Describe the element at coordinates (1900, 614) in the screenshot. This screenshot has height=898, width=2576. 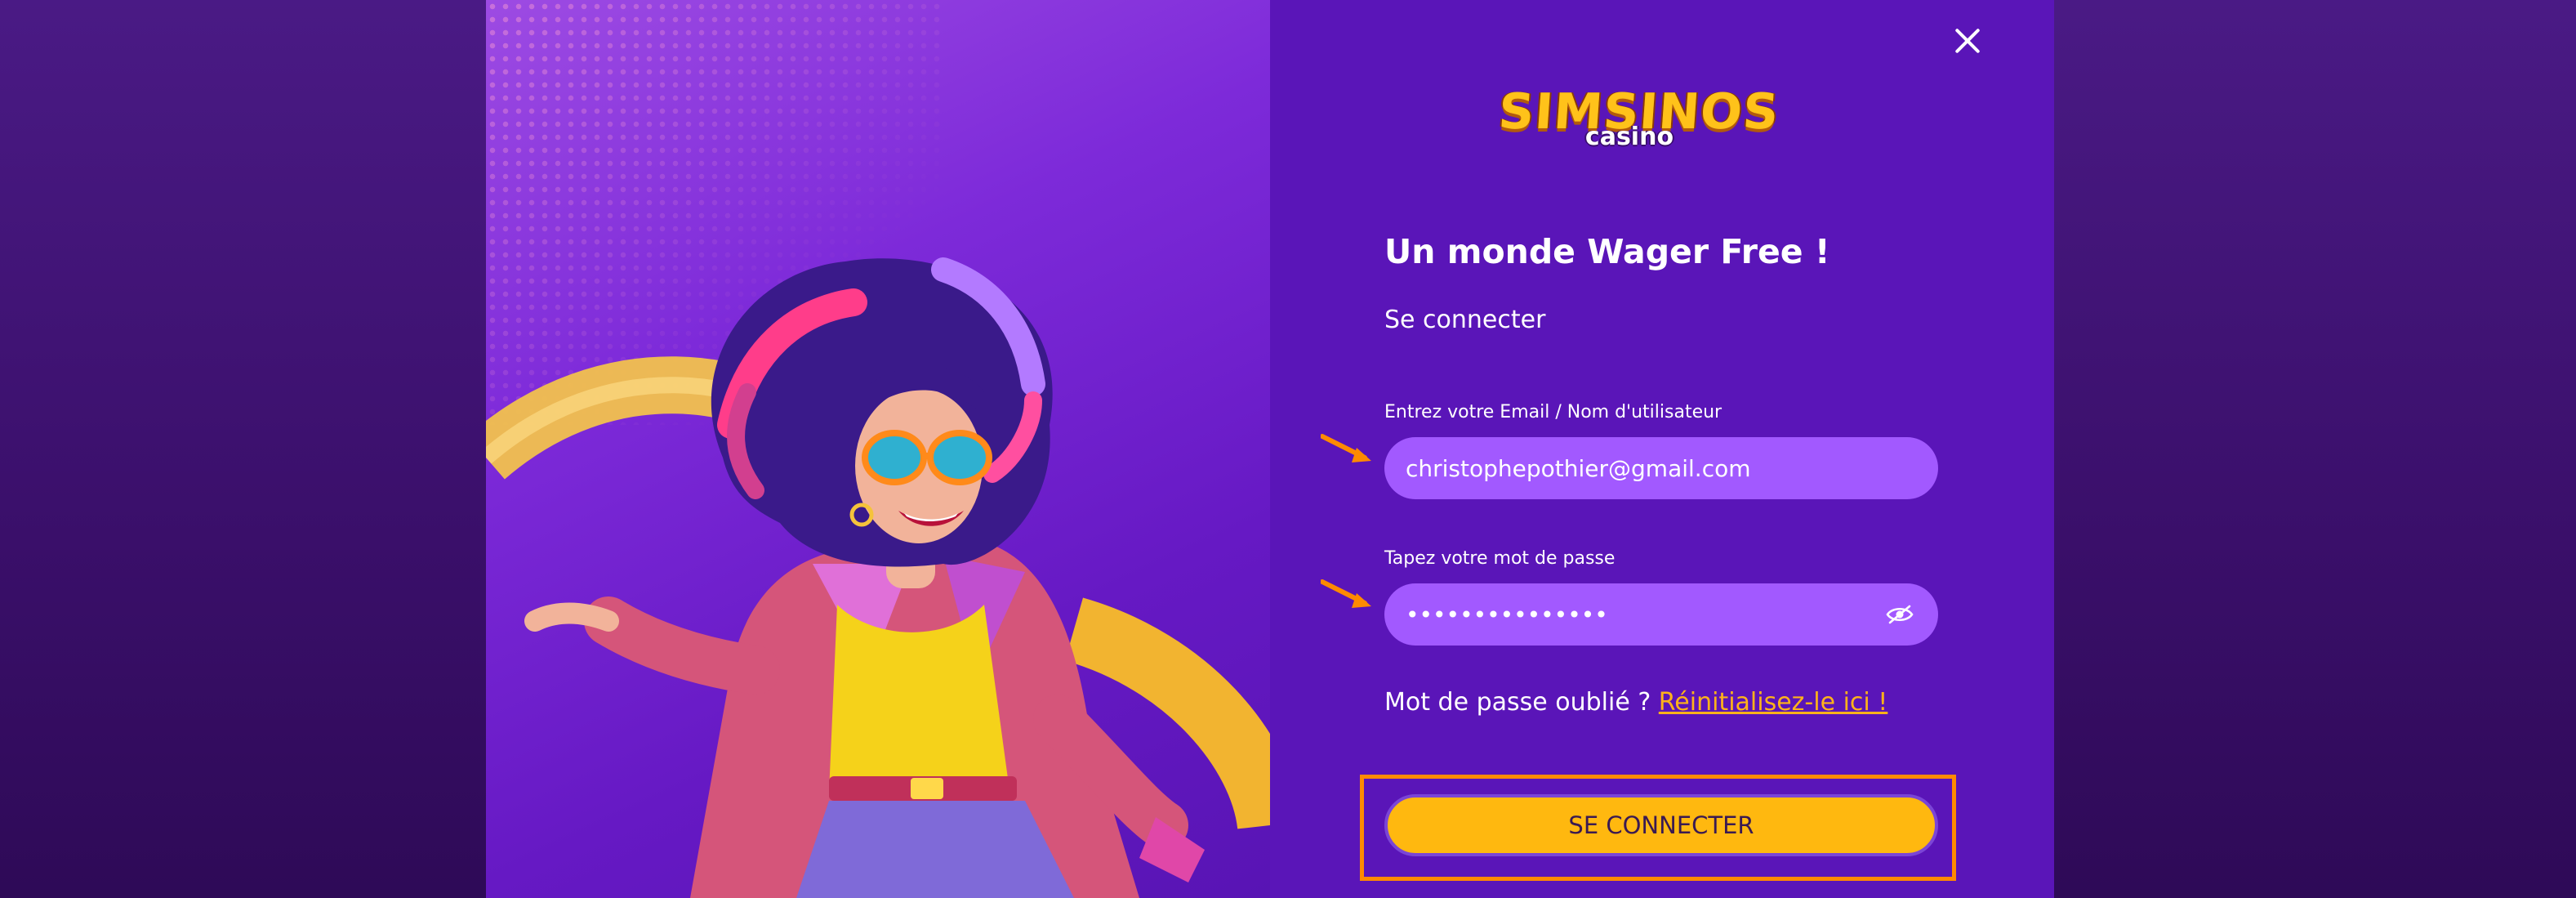
I see `eye-off-icon` at that location.